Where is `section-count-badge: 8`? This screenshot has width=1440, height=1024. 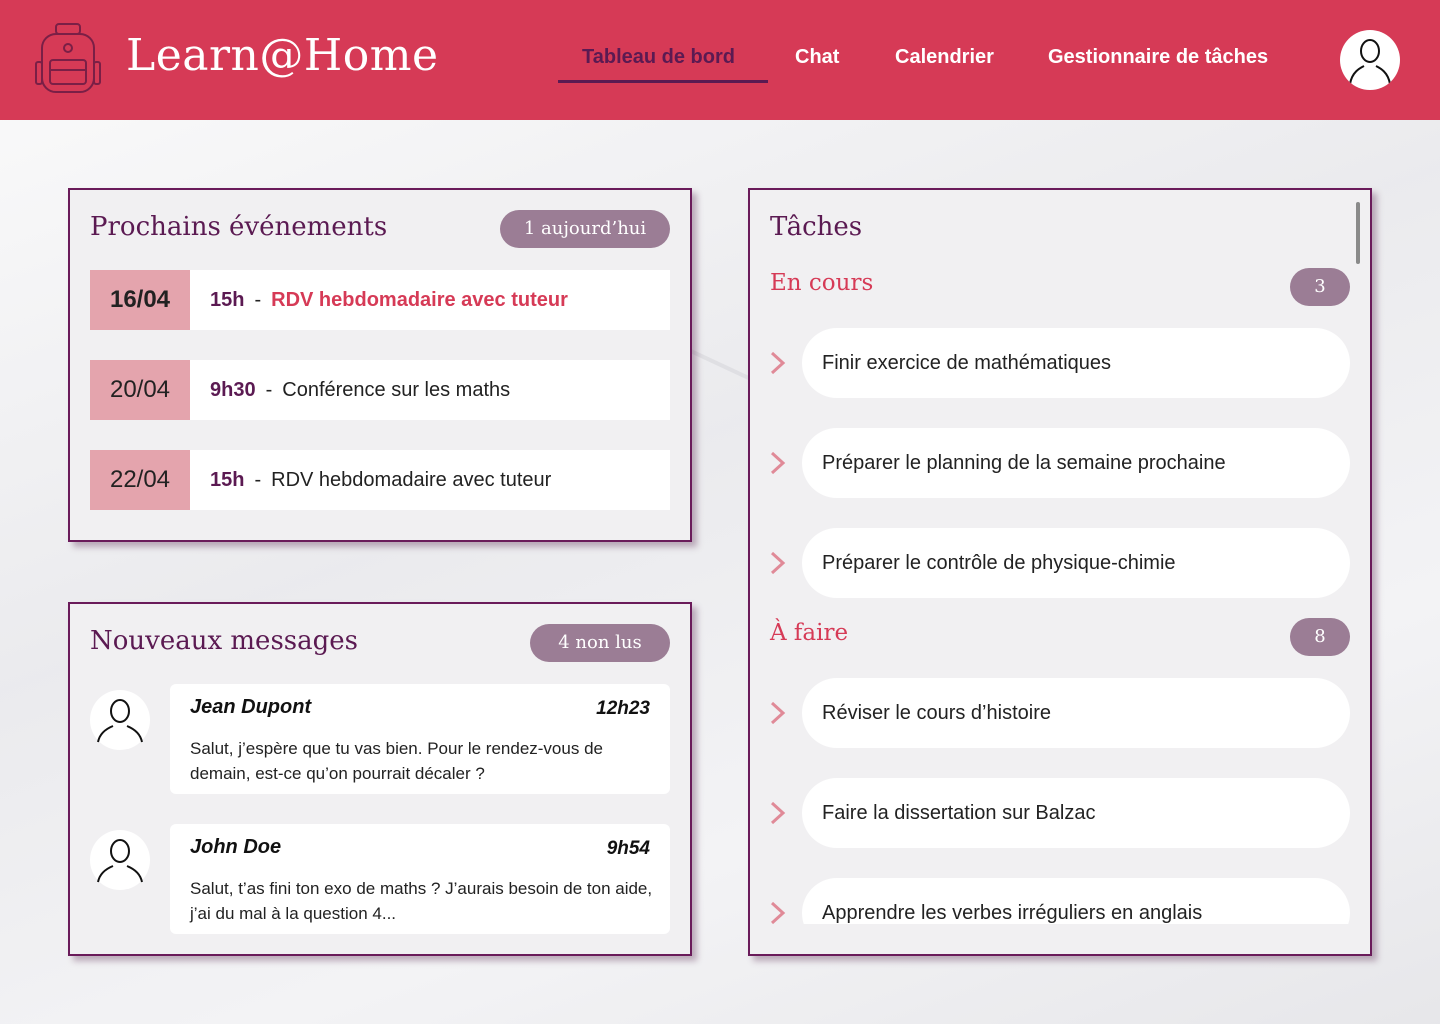 section-count-badge: 8 is located at coordinates (1320, 637).